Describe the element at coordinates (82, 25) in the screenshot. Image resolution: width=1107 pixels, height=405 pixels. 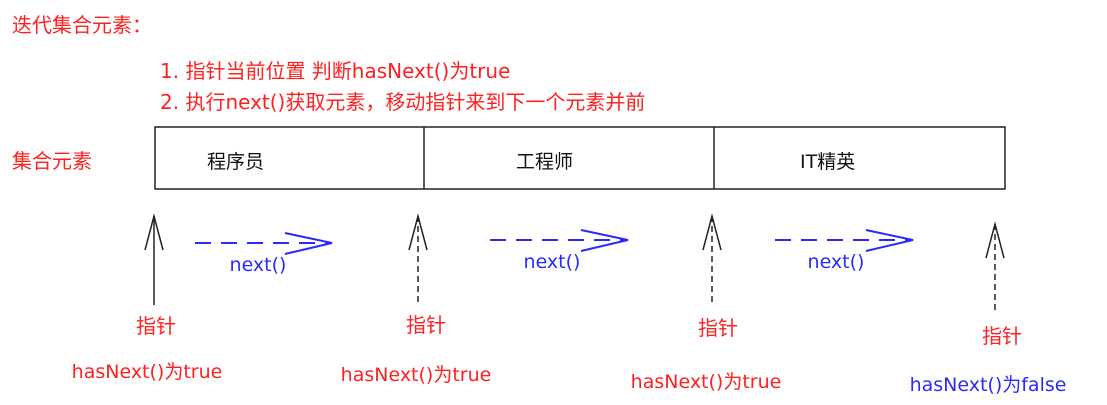
I see `diagram-title: 迭代集合元素：` at that location.